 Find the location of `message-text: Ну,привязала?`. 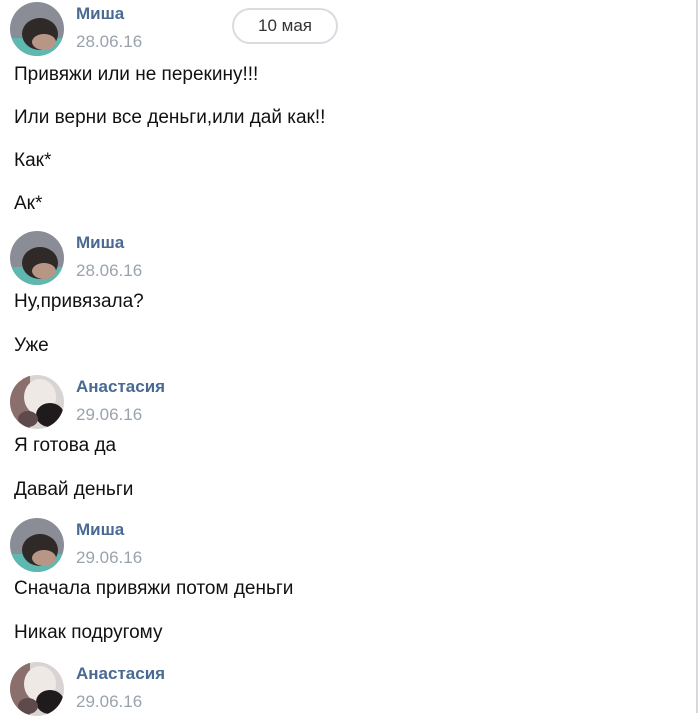

message-text: Ну,привязала? is located at coordinates (79, 301).